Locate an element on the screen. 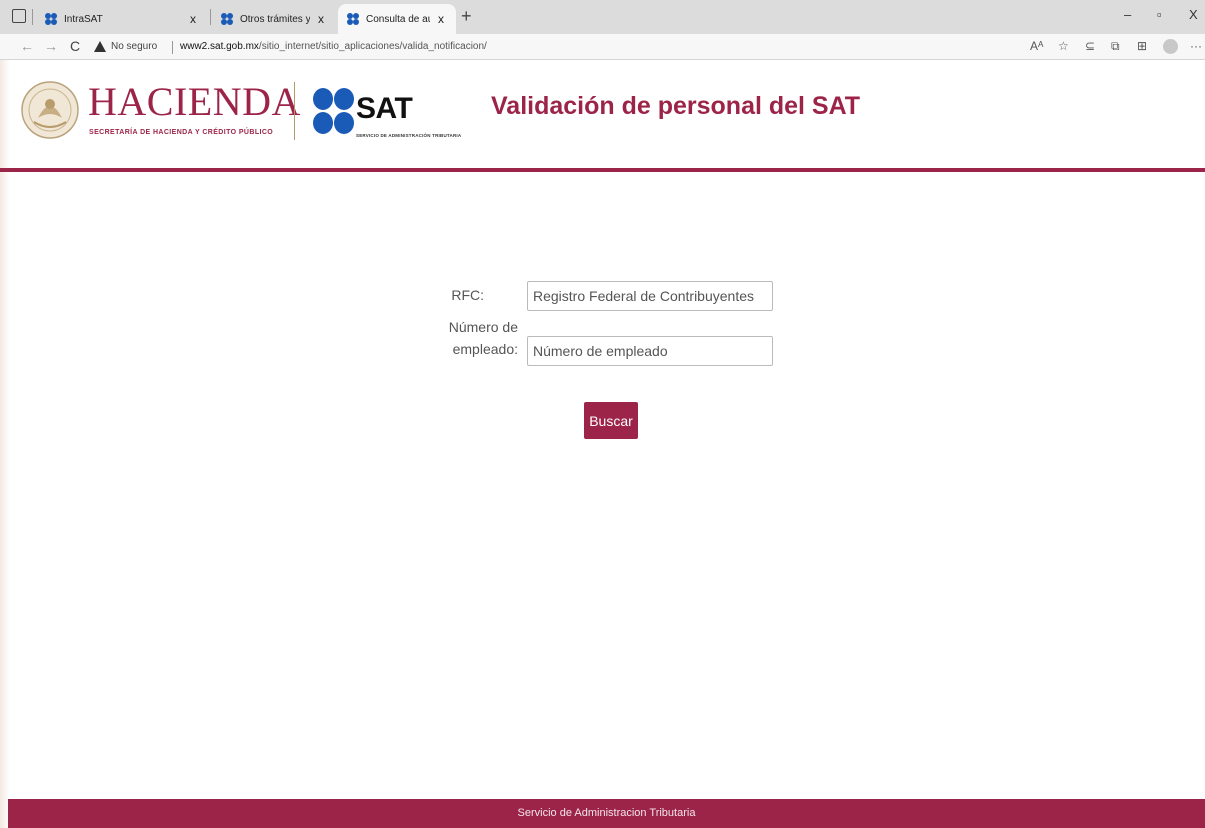  tab-title: Consulta de autenticidad is located at coordinates (398, 19).